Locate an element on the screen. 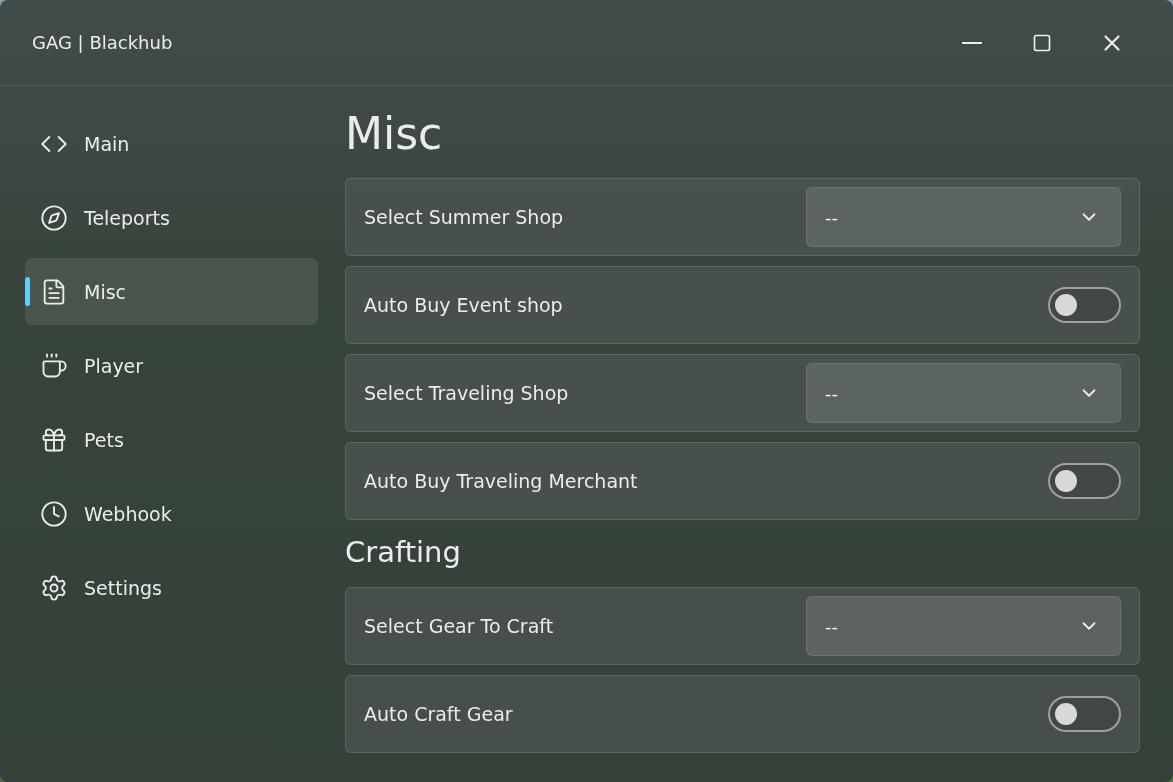 This screenshot has height=782, width=1173. setting-label: Auto Buy Traveling Merchant is located at coordinates (501, 481).